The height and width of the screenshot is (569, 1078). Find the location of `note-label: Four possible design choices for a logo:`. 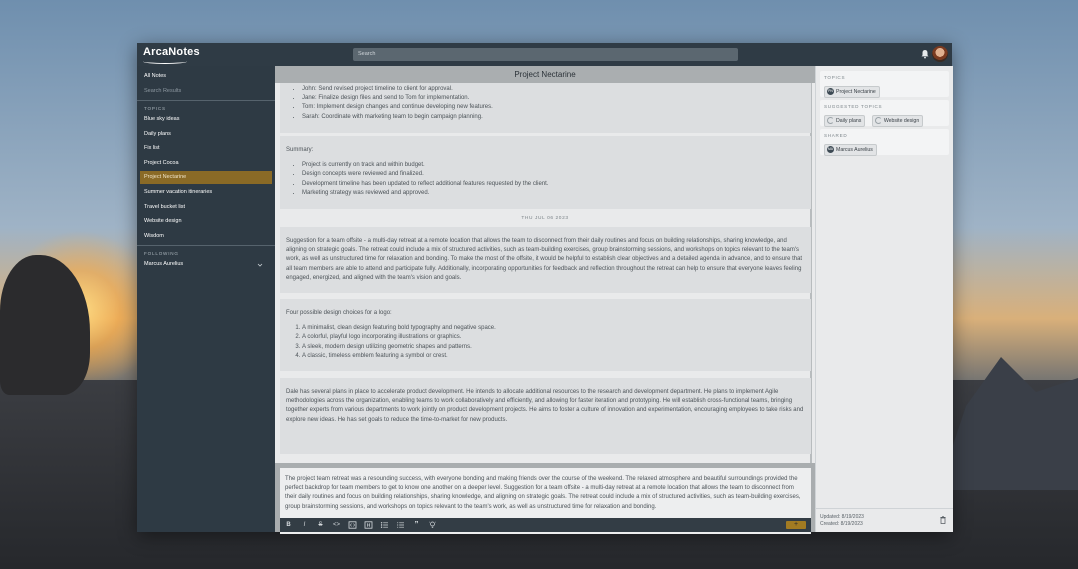

note-label: Four possible design choices for a logo: is located at coordinates (339, 313).